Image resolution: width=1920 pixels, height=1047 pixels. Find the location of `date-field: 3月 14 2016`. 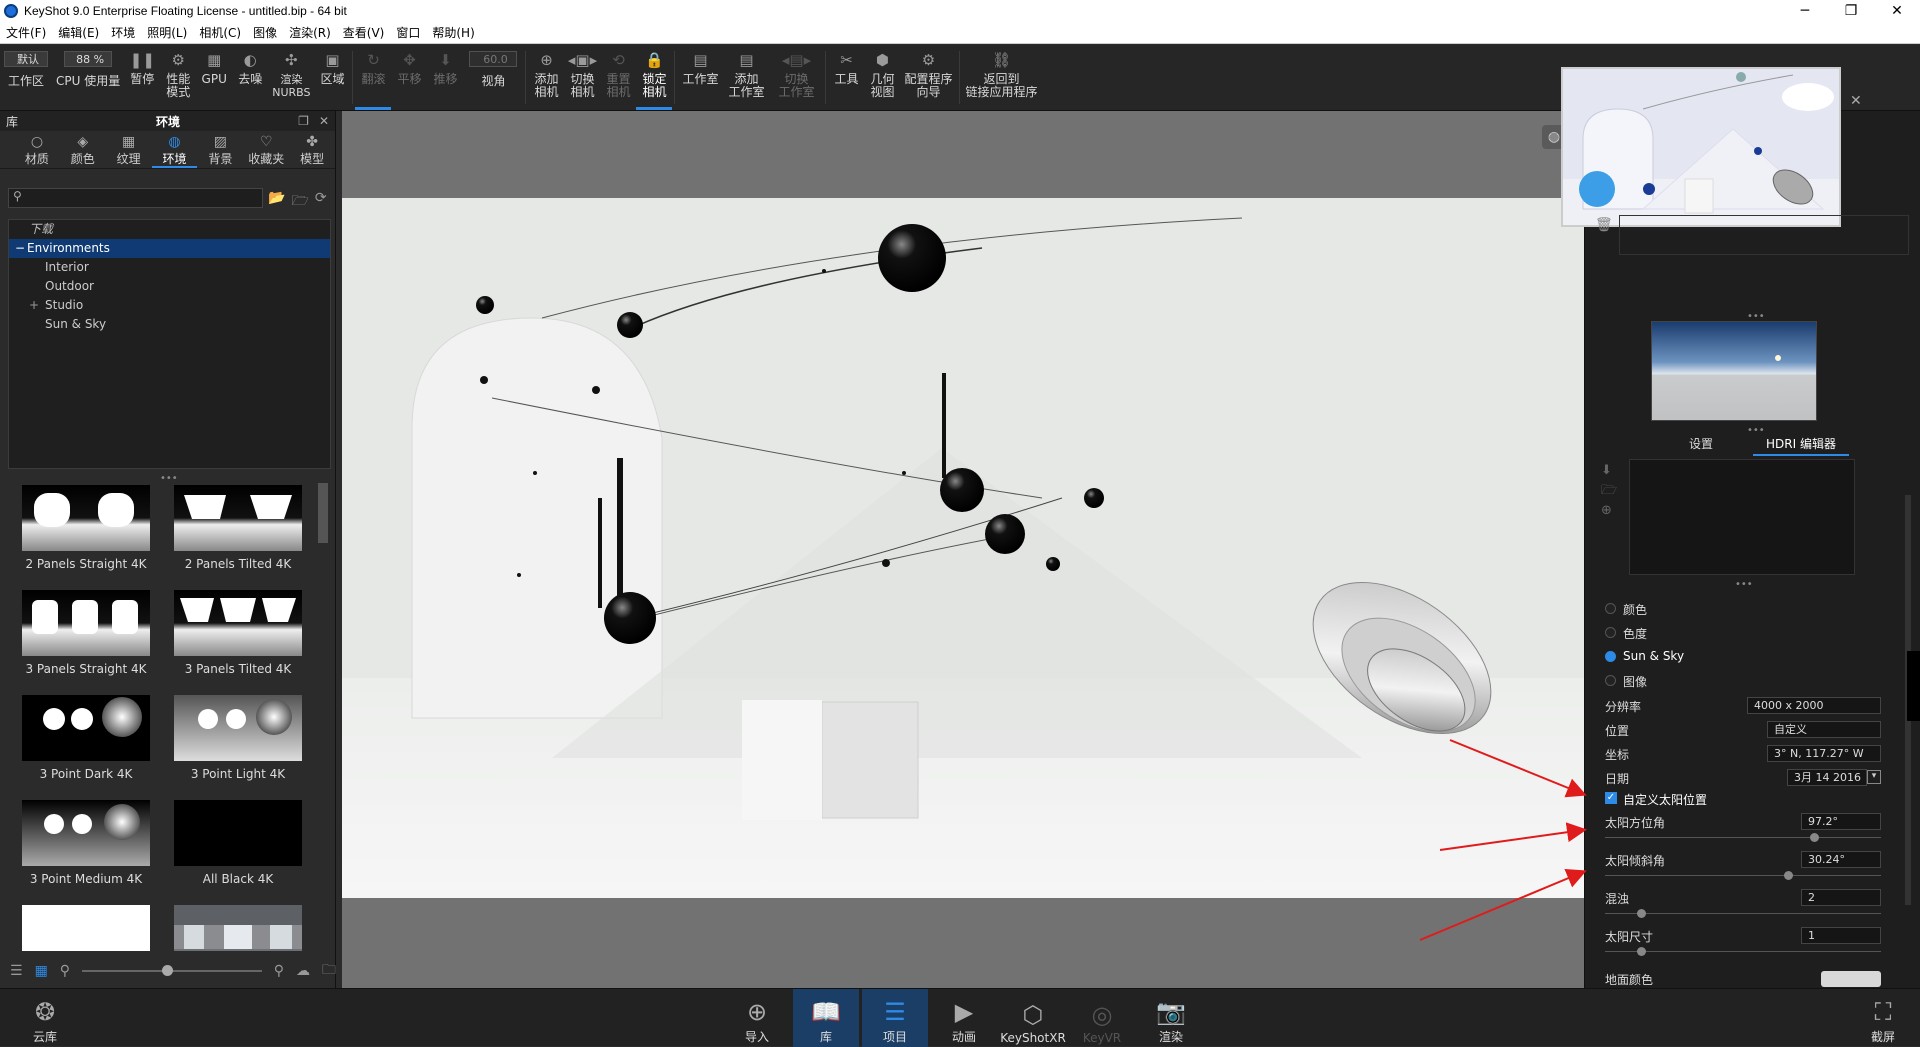

date-field: 3月 14 2016 is located at coordinates (1827, 777).